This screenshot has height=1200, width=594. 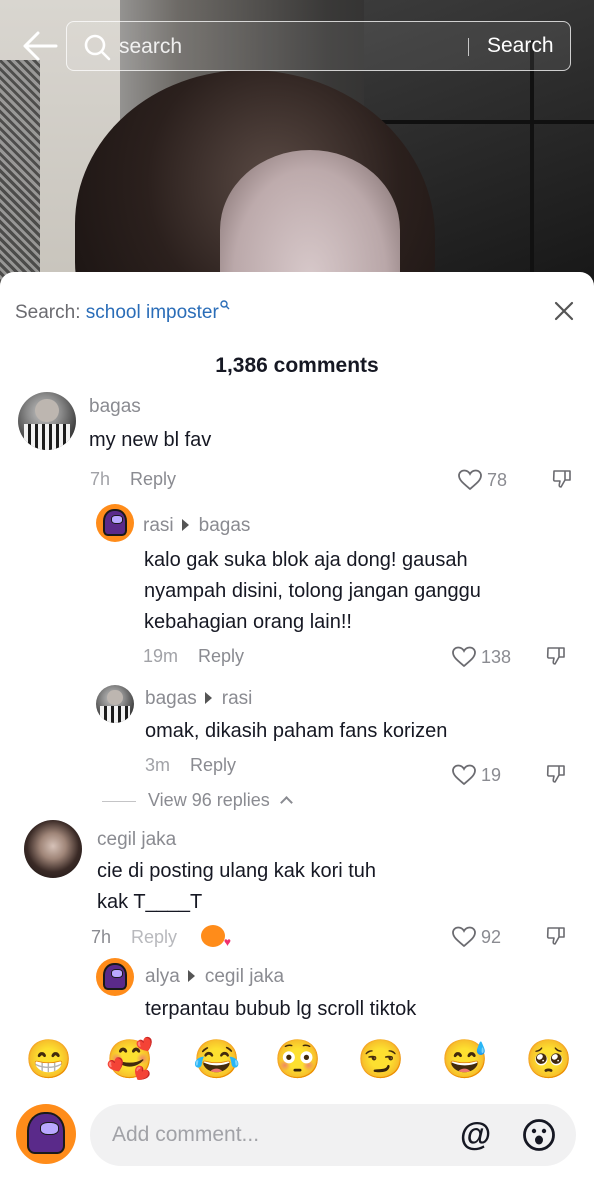 What do you see at coordinates (193, 656) in the screenshot?
I see `comment-meta: 19m Reply` at bounding box center [193, 656].